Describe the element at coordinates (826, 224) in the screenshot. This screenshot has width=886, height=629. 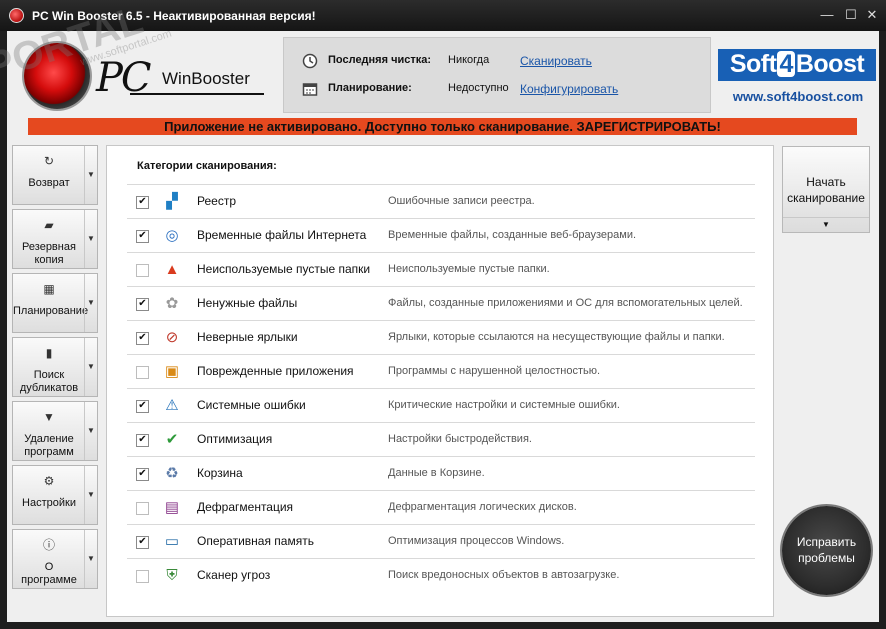
I see `start-scan-dropdown-arrow: ▼` at that location.